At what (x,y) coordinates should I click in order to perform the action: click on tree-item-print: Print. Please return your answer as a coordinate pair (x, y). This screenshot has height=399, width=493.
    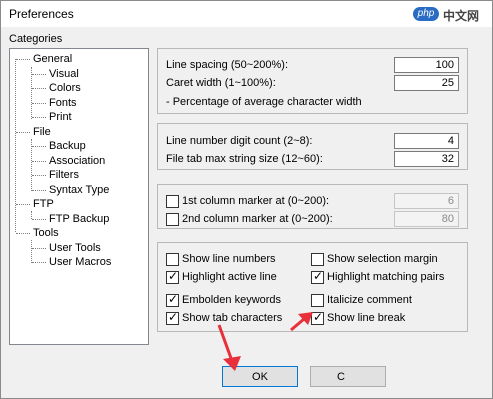
    Looking at the image, I should click on (60, 117).